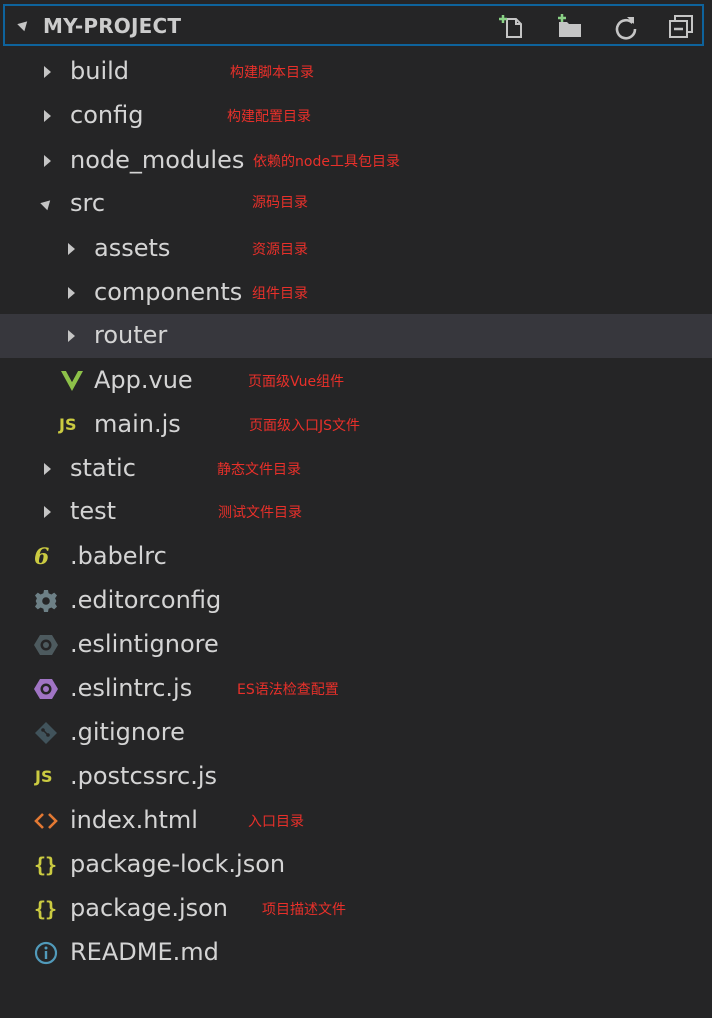 The height and width of the screenshot is (1018, 712). What do you see at coordinates (356, 689) in the screenshot?
I see `tree-item-eslintrc-js: .eslintrc.js ES语法检查配置` at bounding box center [356, 689].